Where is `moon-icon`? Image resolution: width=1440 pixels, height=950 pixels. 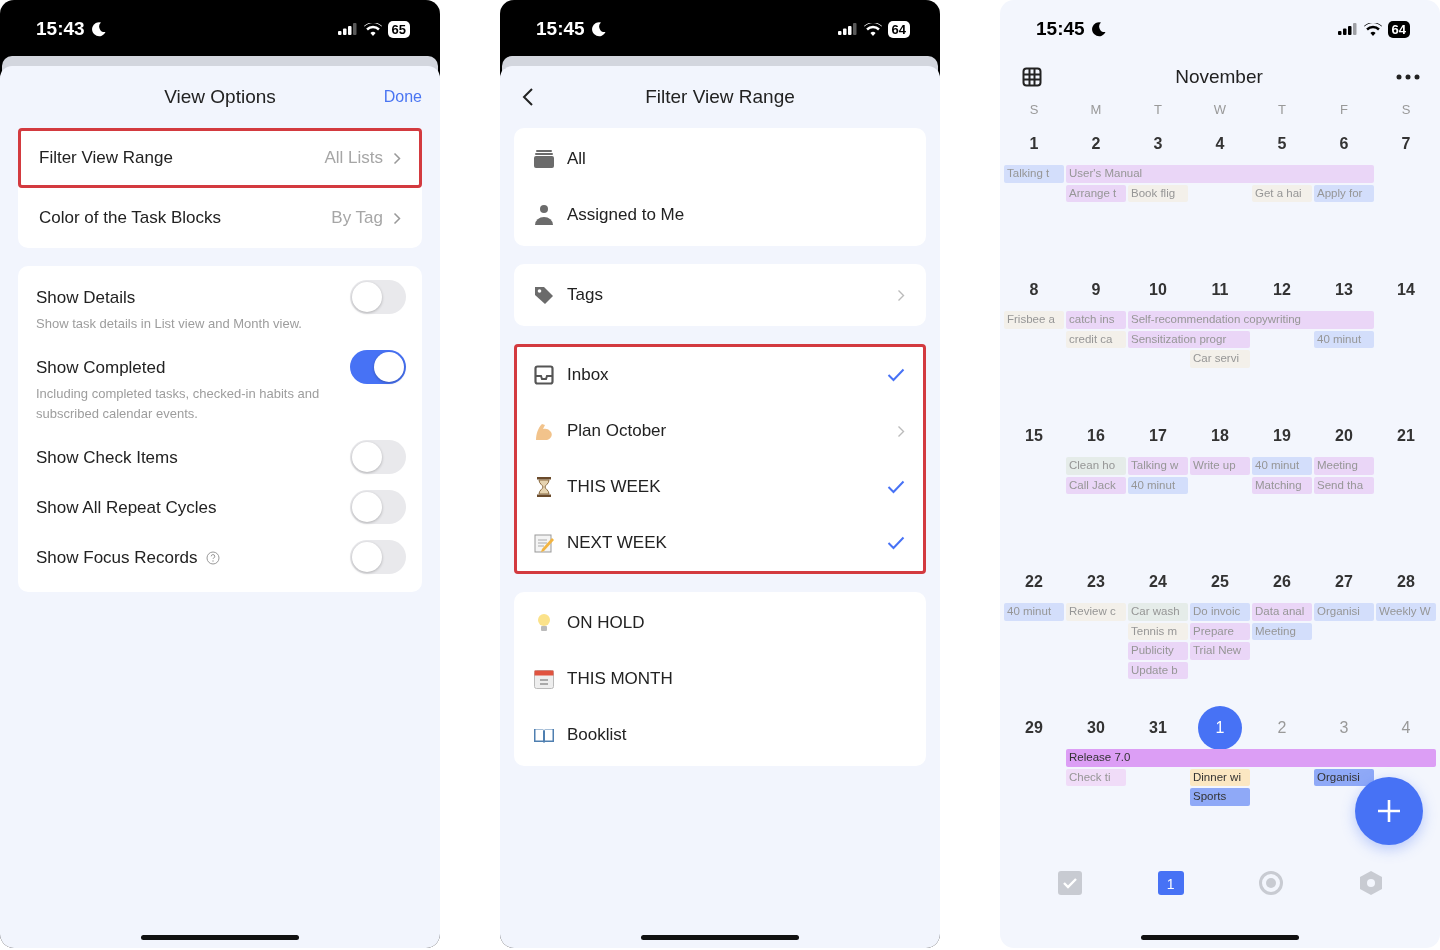
moon-icon is located at coordinates (1098, 29).